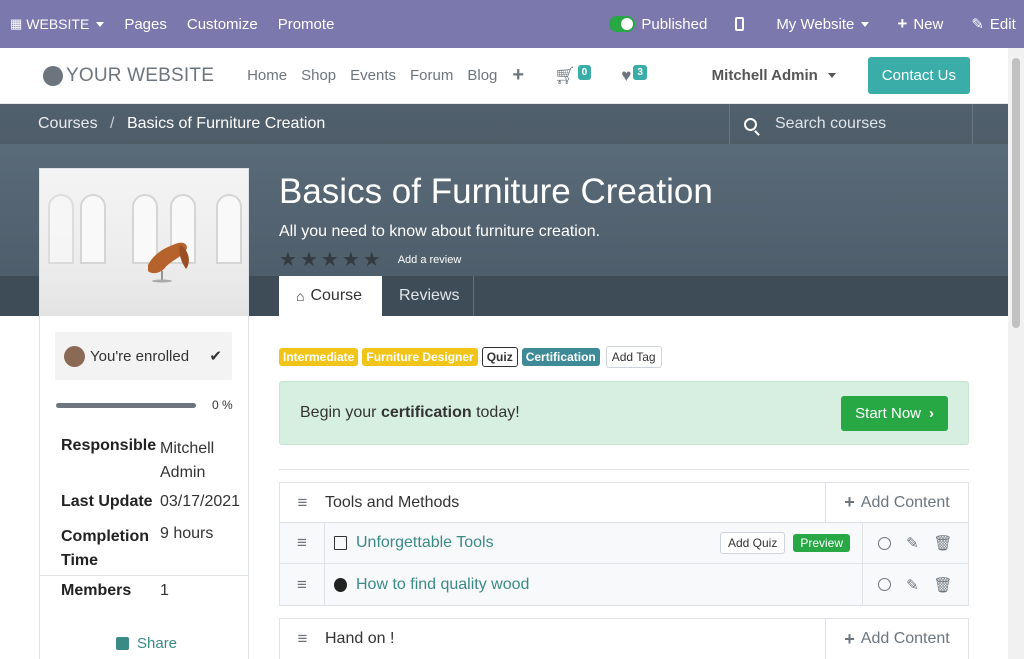  What do you see at coordinates (222, 24) in the screenshot?
I see `customize-menu: Customize` at bounding box center [222, 24].